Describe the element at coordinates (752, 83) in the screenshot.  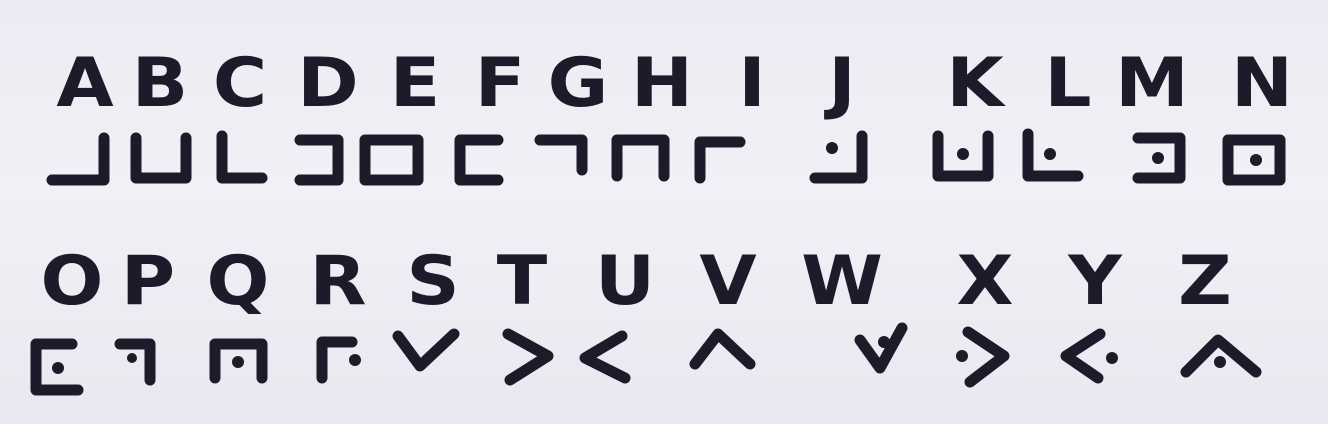
I see `letter-i: I` at that location.